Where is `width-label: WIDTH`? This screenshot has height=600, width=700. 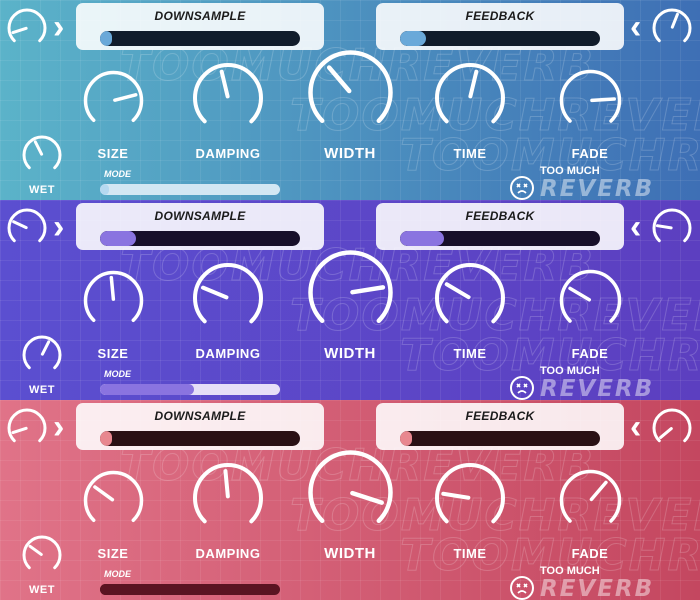
width-label: WIDTH is located at coordinates (350, 353).